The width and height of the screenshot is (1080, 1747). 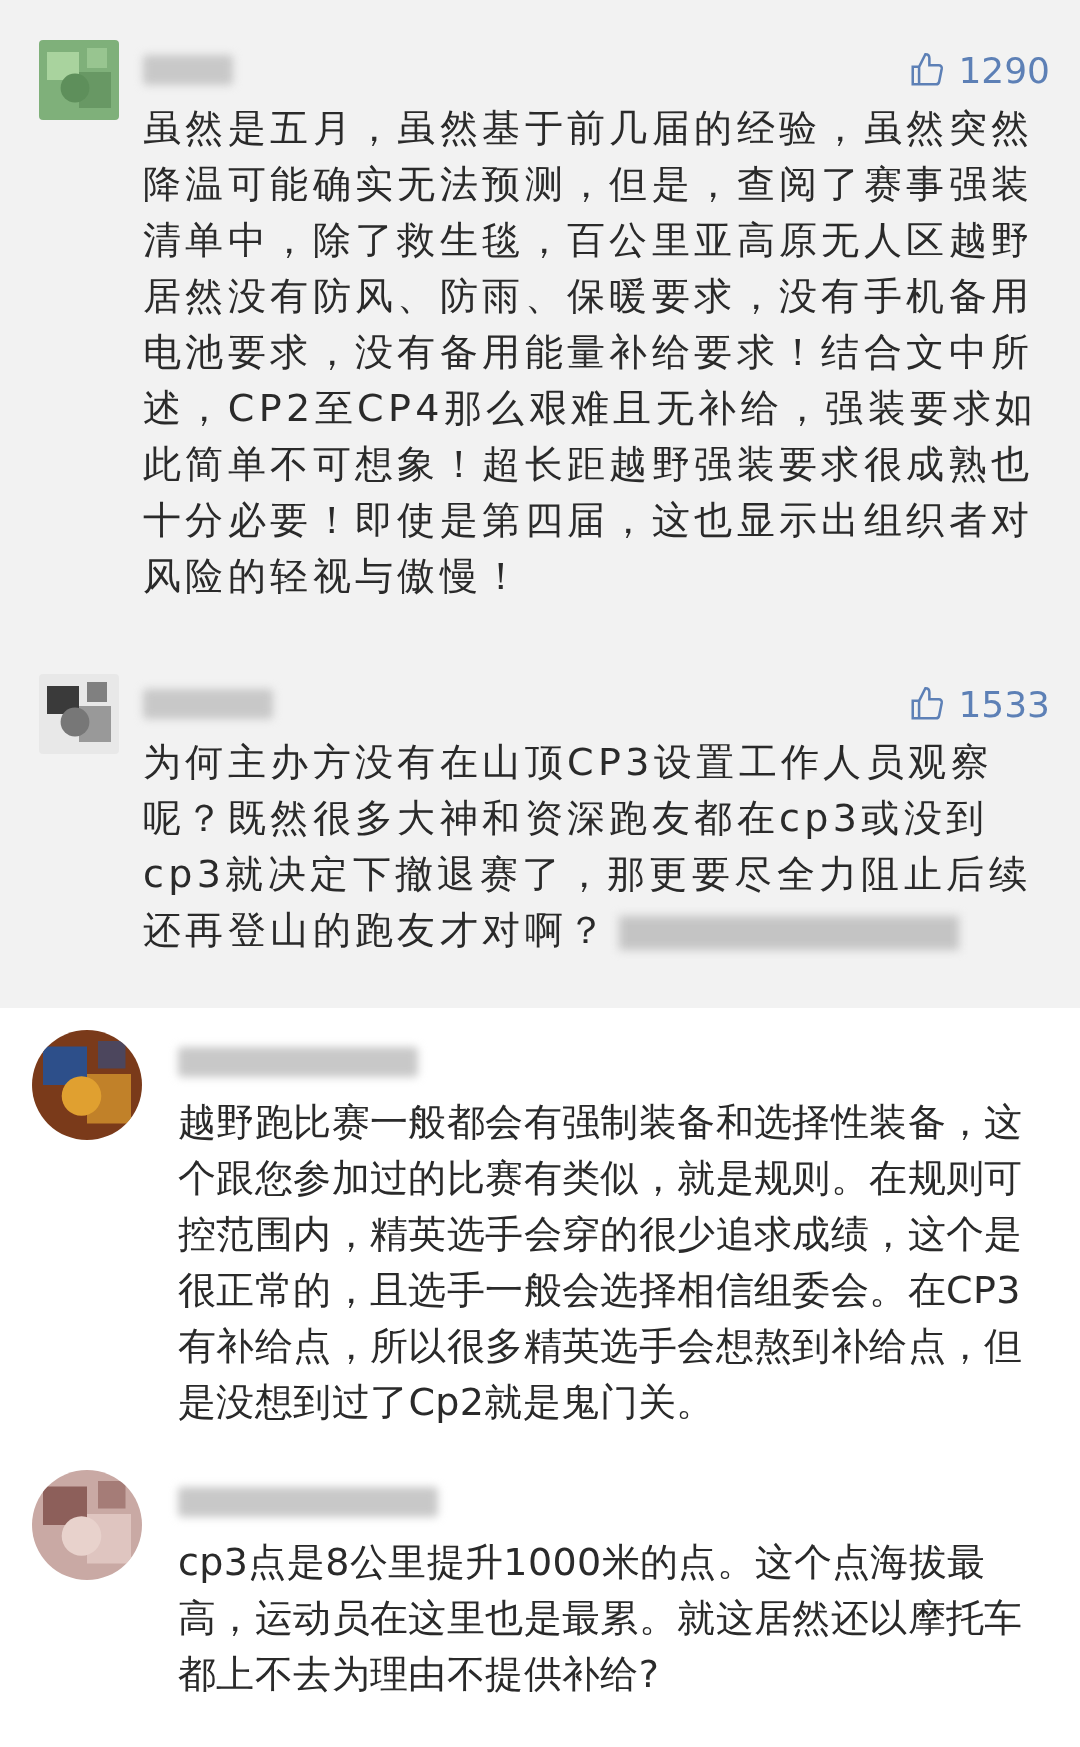 I want to click on comment-text: cp3点是8公里提升1000米的点。这个点海拔最高，运动员在这里也是最累。就这居然还以摩托车都上不去为理由不提供补给?, so click(x=601, y=1618).